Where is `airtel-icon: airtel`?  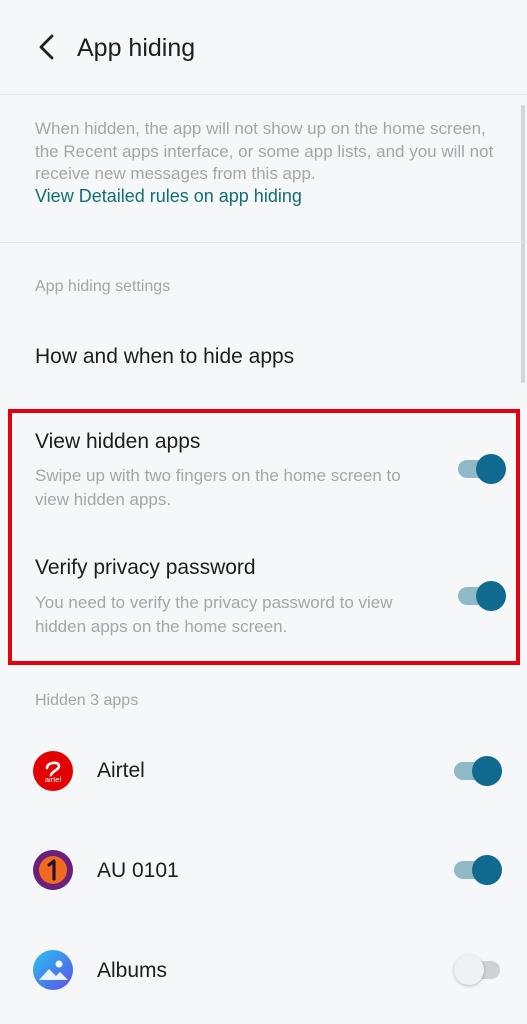
airtel-icon: airtel is located at coordinates (53, 771).